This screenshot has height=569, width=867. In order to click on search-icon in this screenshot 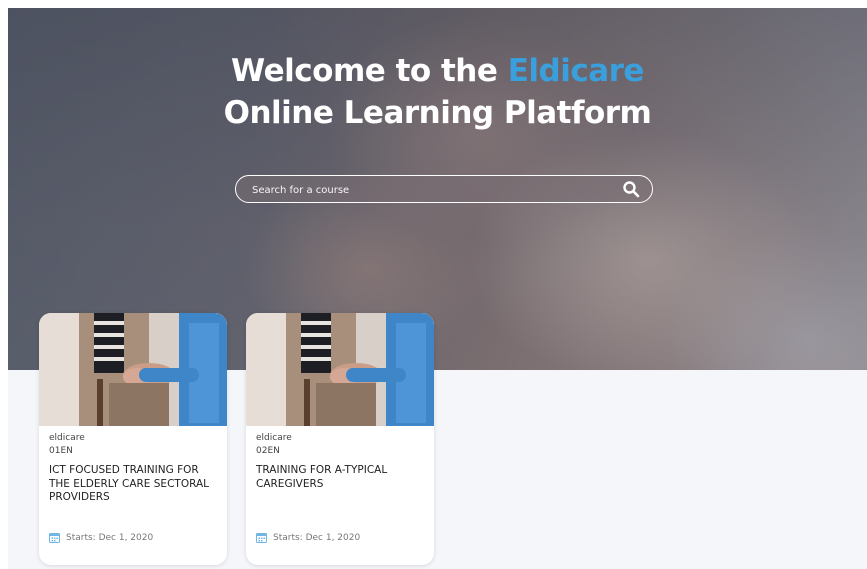, I will do `click(631, 189)`.